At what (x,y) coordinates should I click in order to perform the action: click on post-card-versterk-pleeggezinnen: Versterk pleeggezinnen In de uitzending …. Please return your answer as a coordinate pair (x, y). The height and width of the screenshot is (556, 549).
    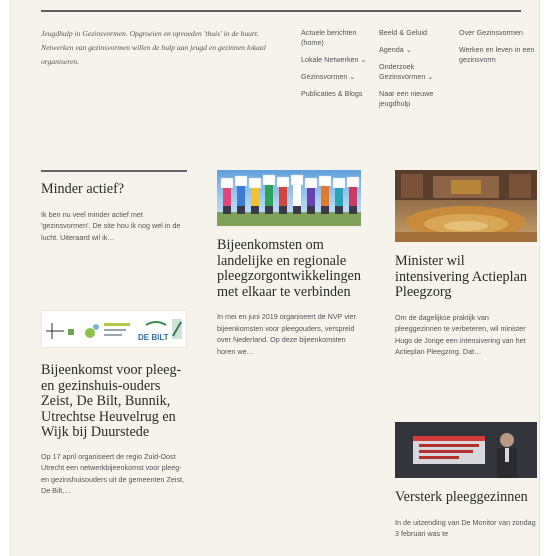
    Looking at the image, I should click on (466, 481).